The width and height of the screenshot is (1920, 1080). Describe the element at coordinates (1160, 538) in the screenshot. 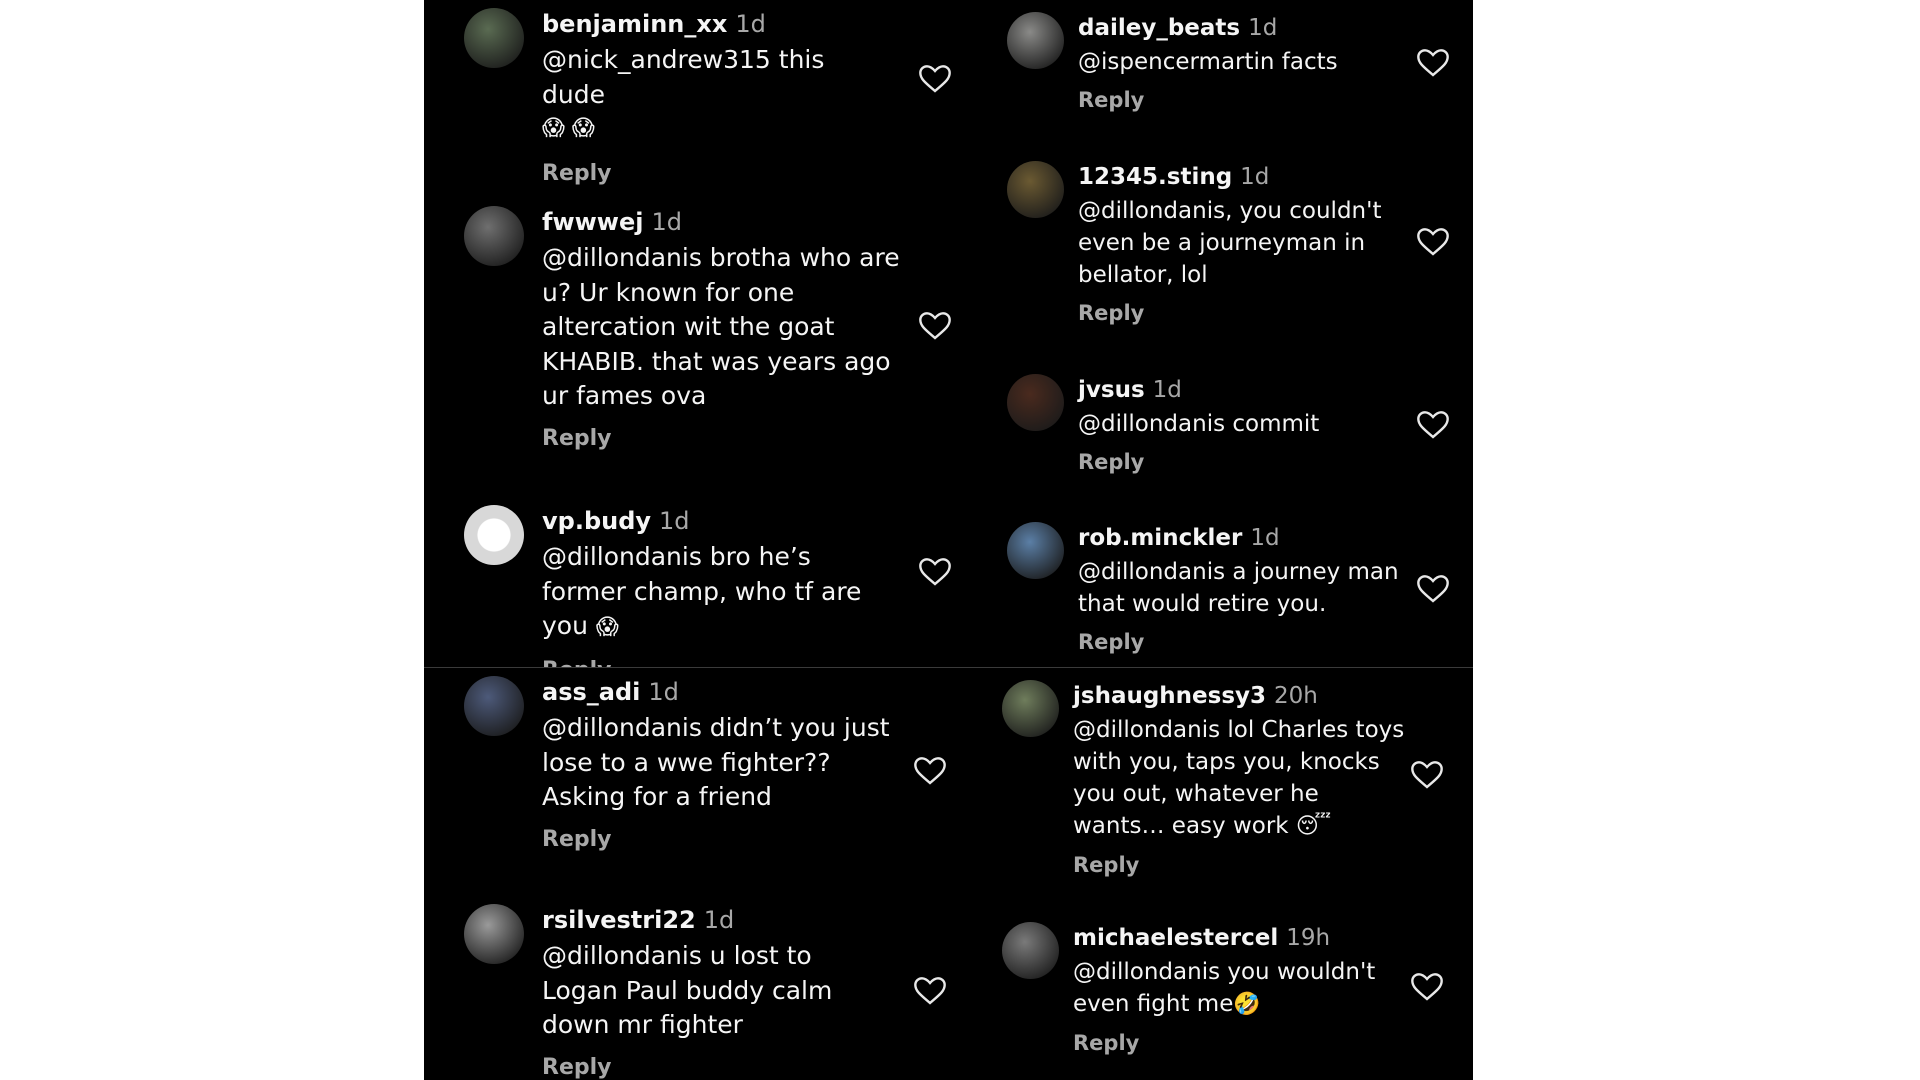

I see `username: rob.minckler` at that location.